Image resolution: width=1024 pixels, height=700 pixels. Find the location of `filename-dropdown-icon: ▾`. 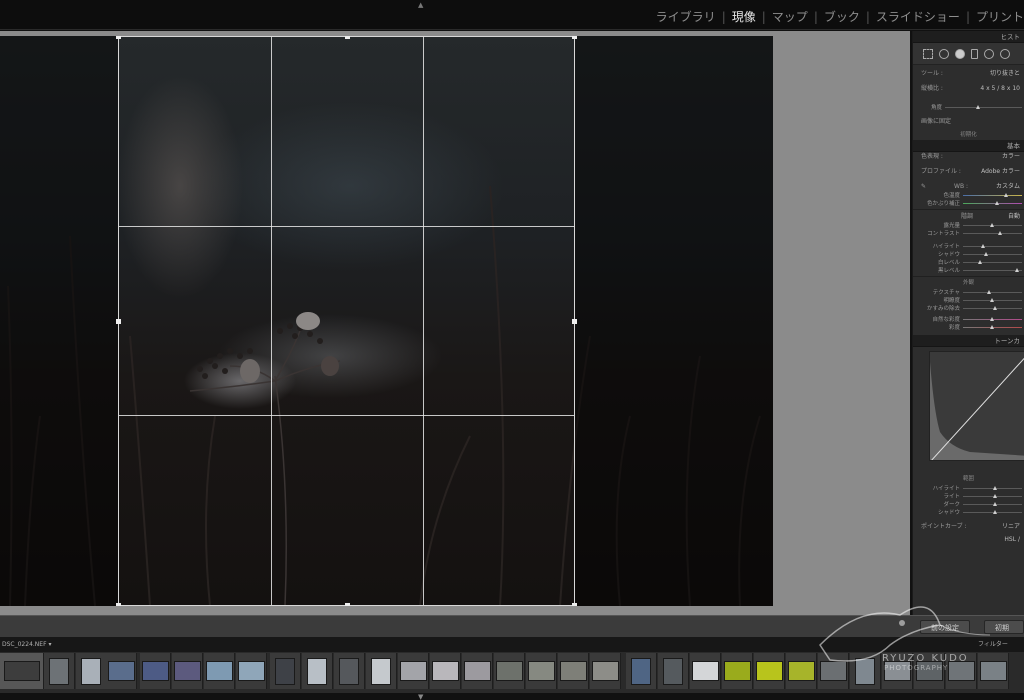

filename-dropdown-icon: ▾ is located at coordinates (49, 644).